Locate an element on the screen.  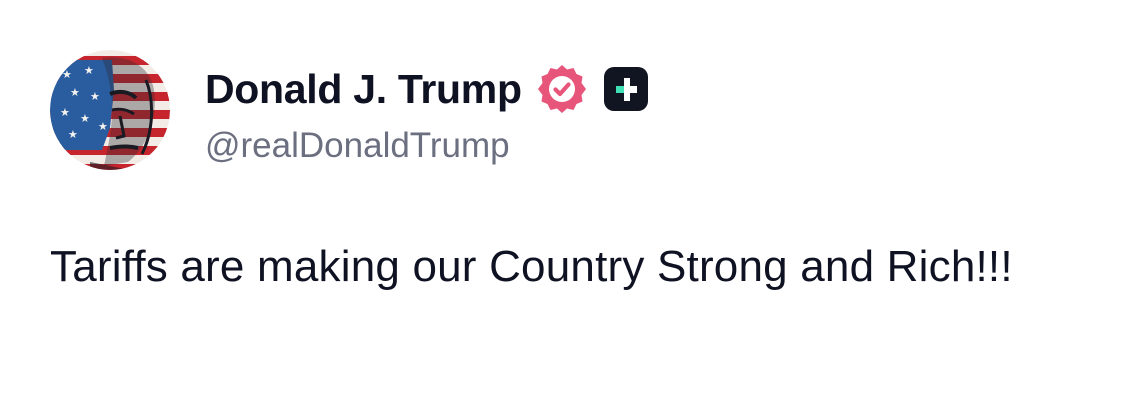
plus-badge-icon is located at coordinates (626, 89).